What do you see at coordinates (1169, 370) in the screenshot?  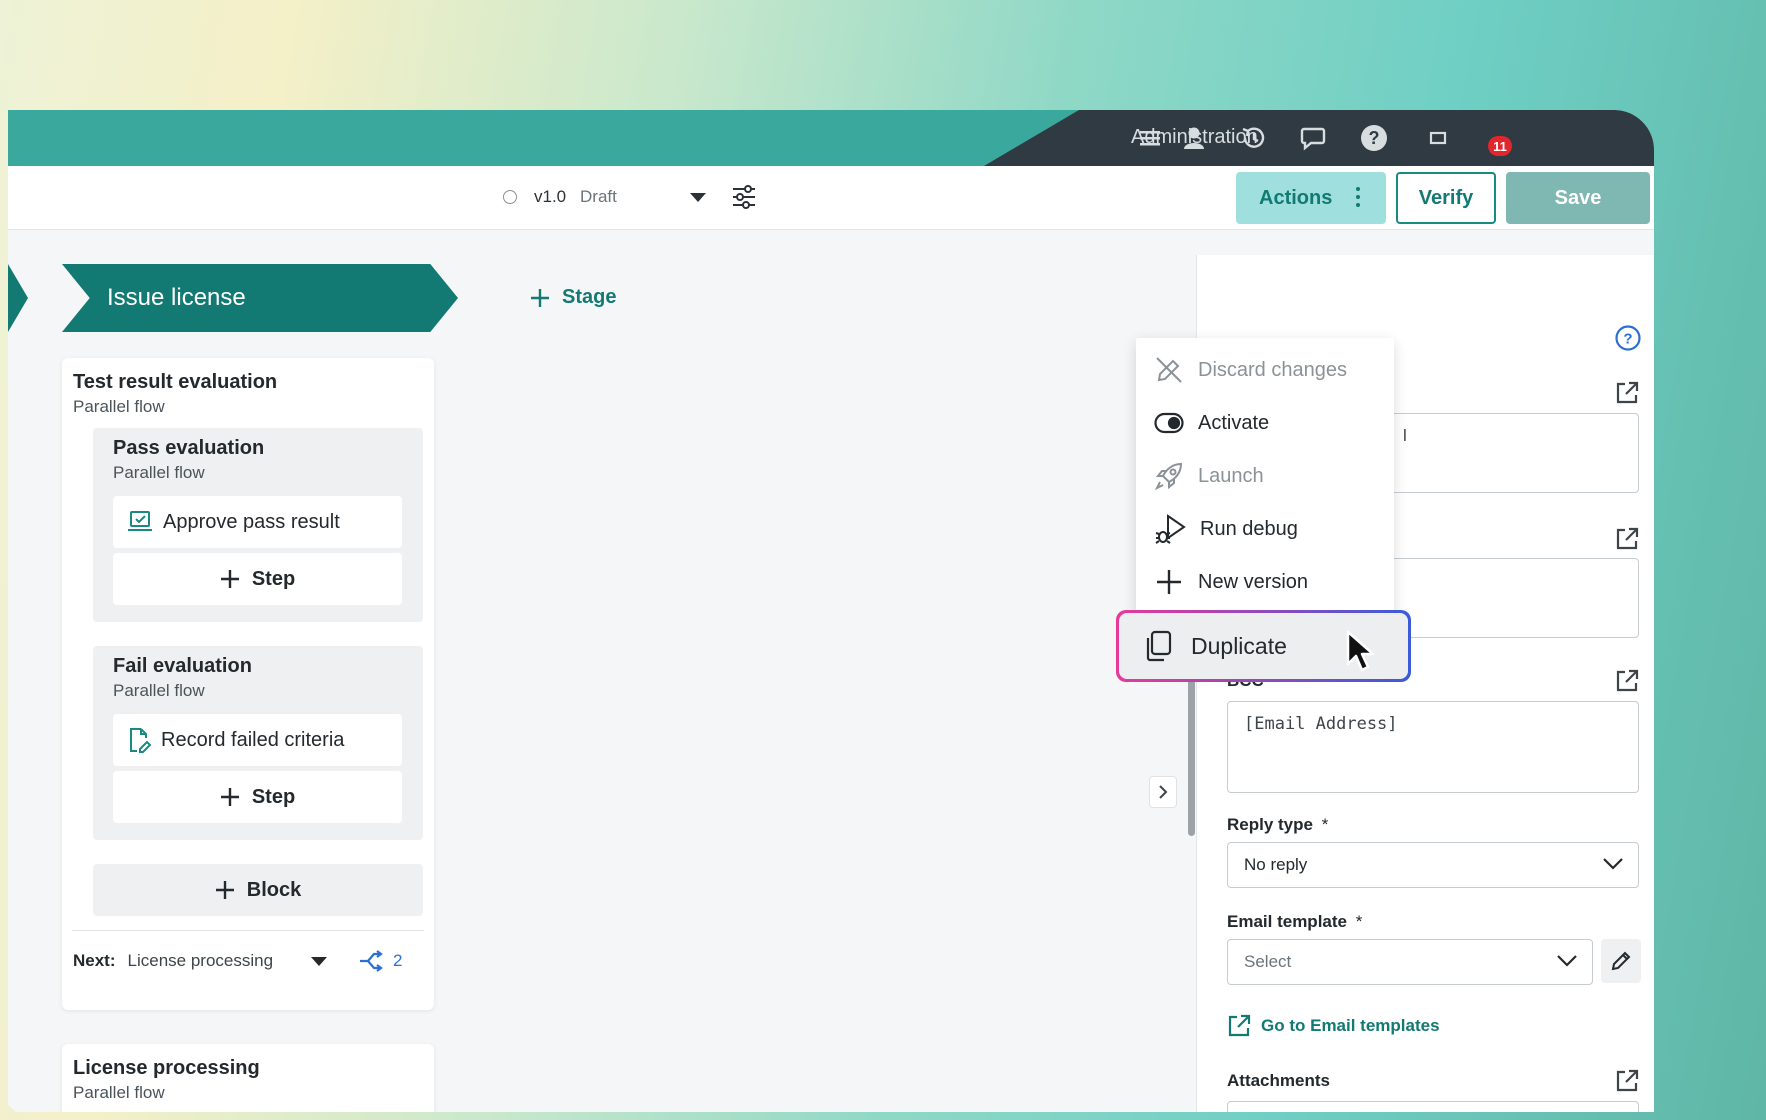 I see `pencil-off-icon` at bounding box center [1169, 370].